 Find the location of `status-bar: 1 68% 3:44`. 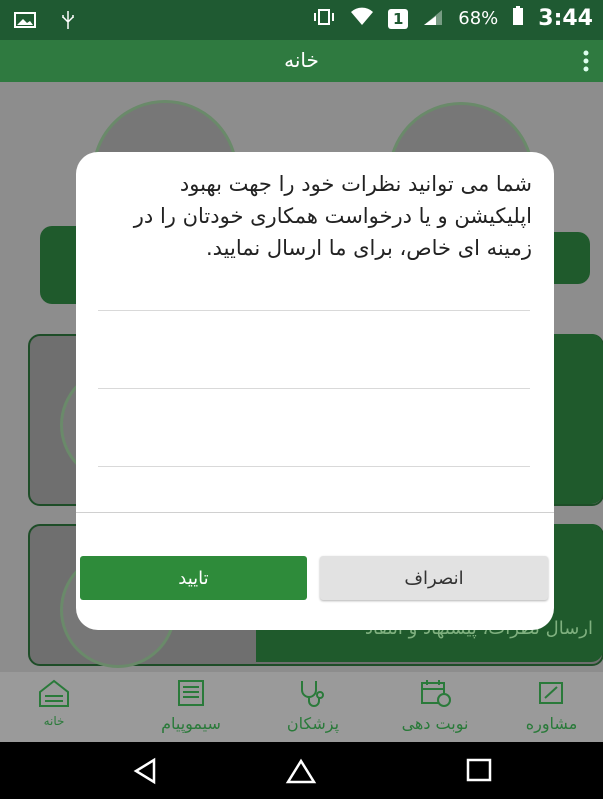

status-bar: 1 68% 3:44 is located at coordinates (301, 20).